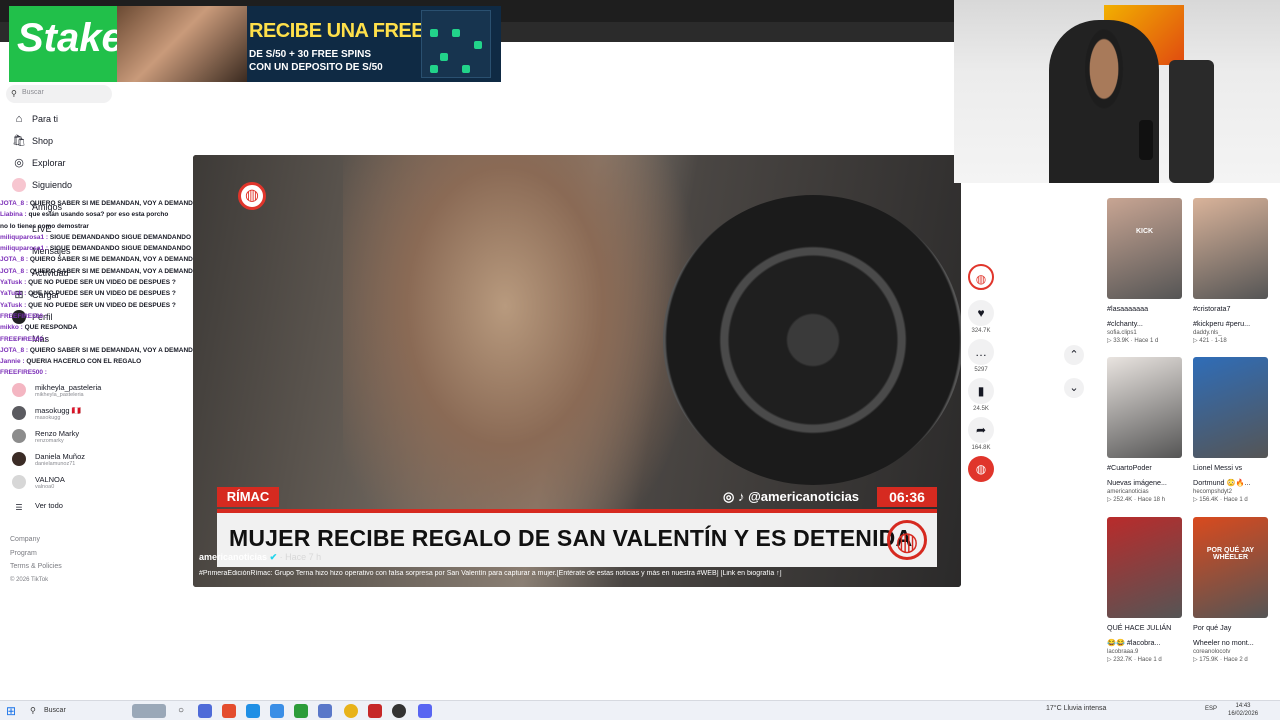 This screenshot has width=1280, height=720. I want to click on shop-bag-icon: 🛍, so click(19, 141).